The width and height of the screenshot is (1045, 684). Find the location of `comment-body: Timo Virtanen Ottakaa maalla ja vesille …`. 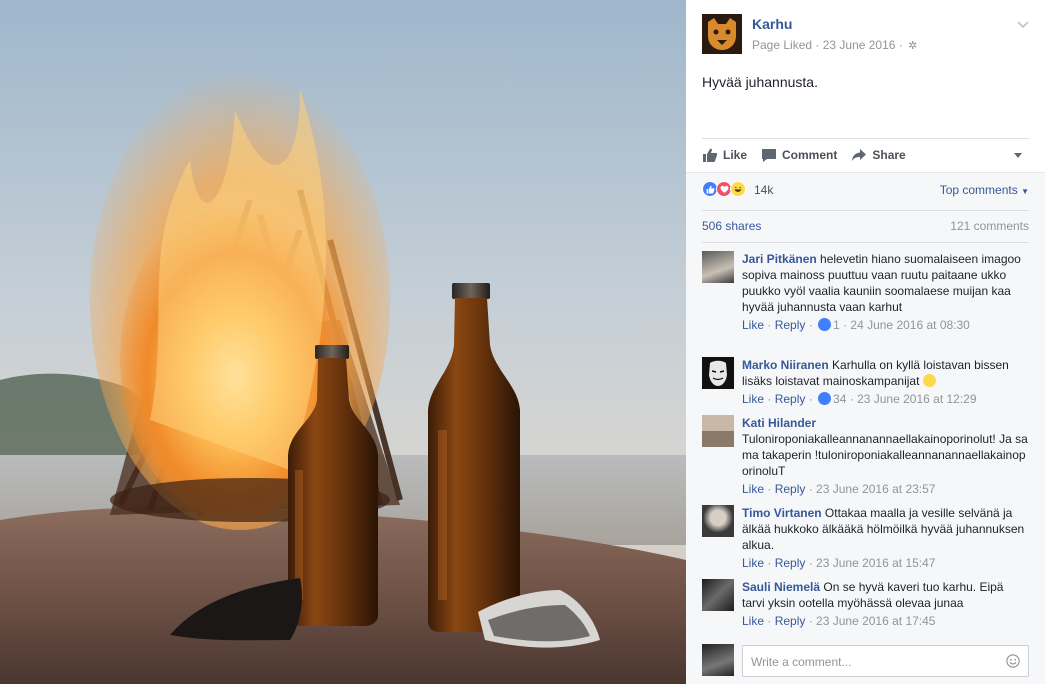

comment-body: Timo Virtanen Ottakaa maalla ja vesille … is located at coordinates (885, 538).